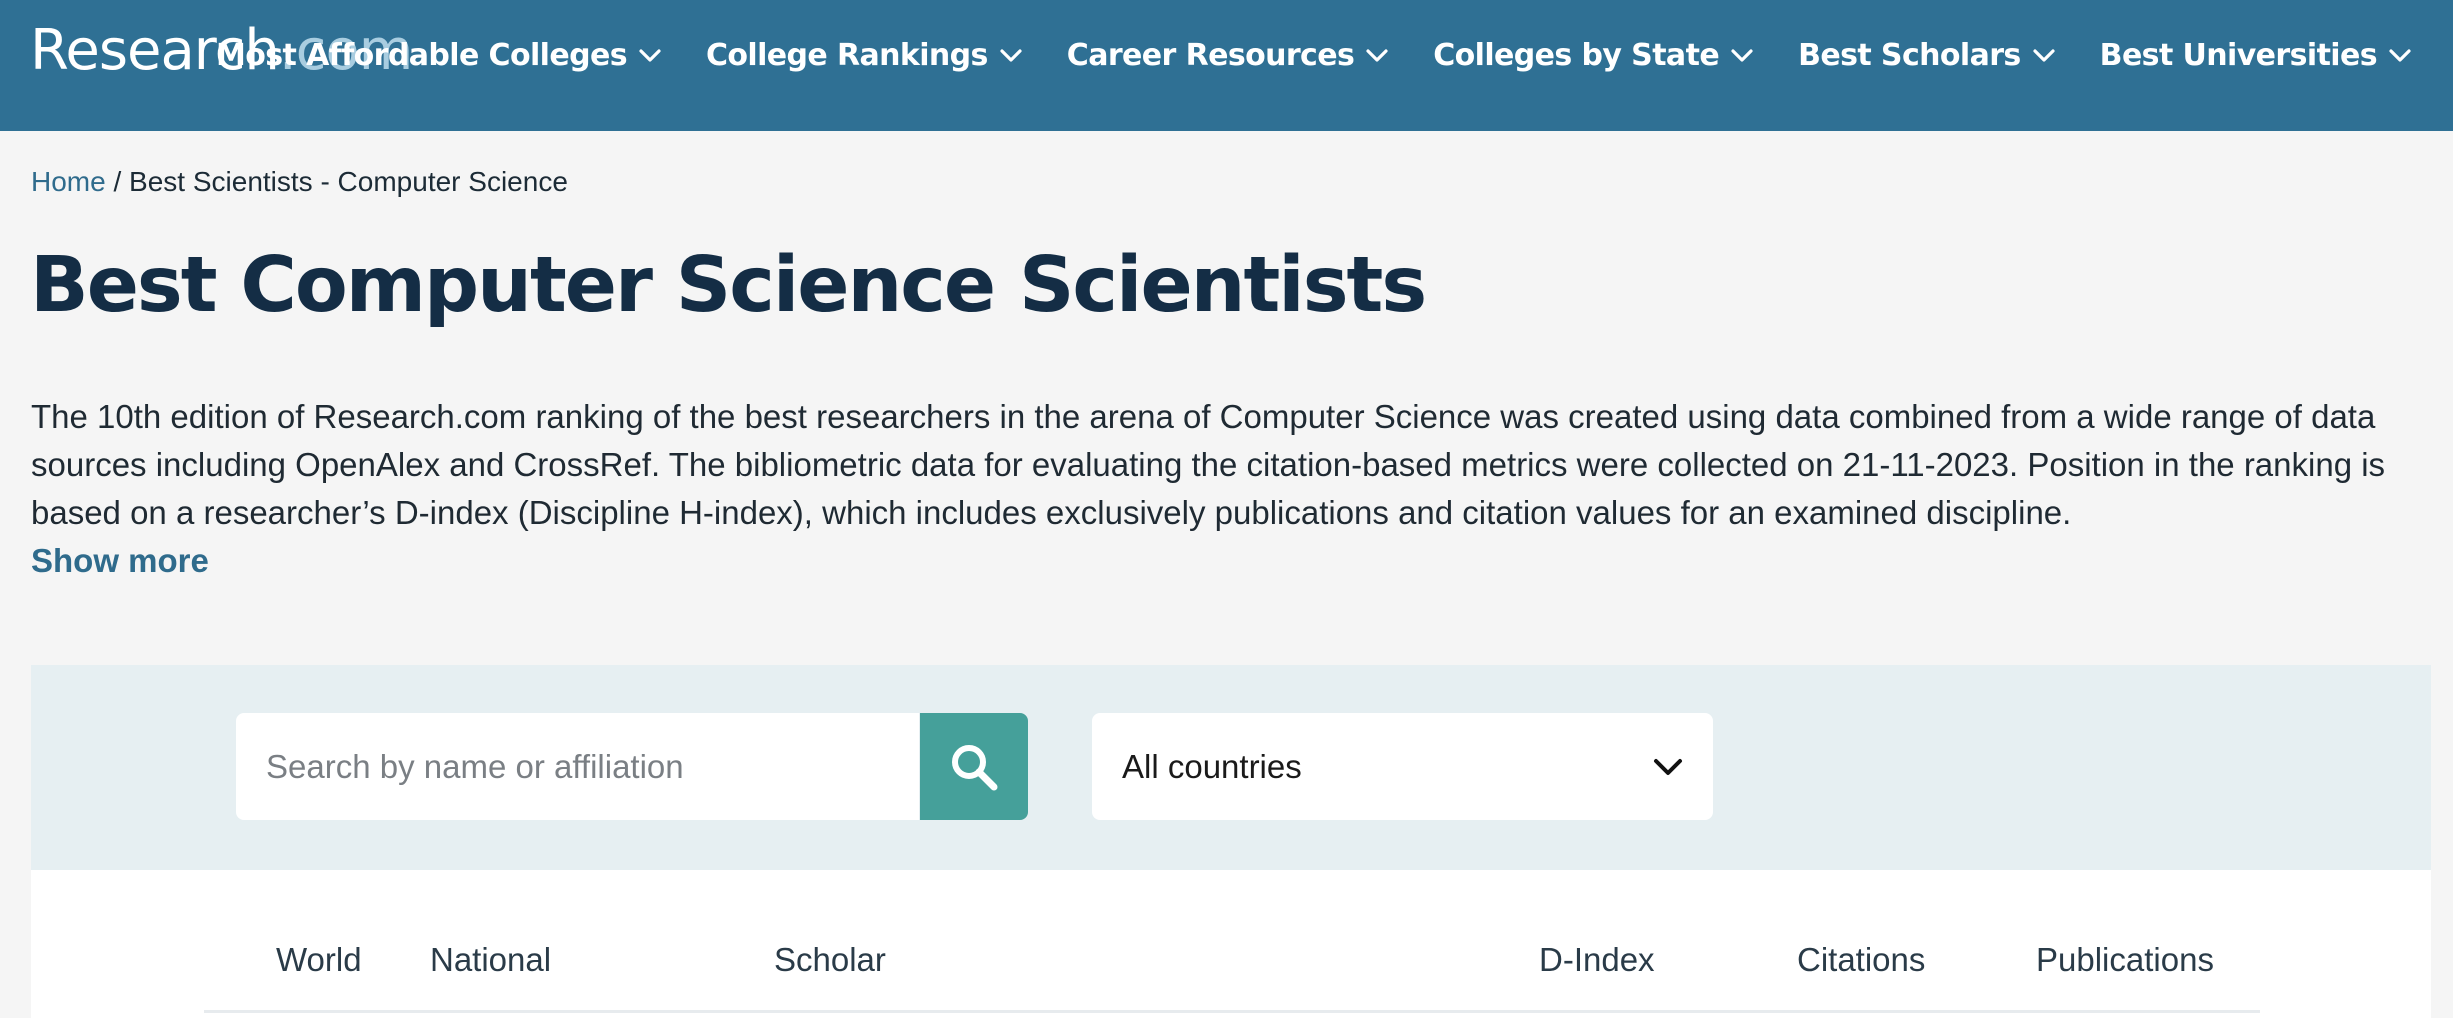 The height and width of the screenshot is (1018, 2453). I want to click on nav-label: Best Scholars, so click(1909, 55).